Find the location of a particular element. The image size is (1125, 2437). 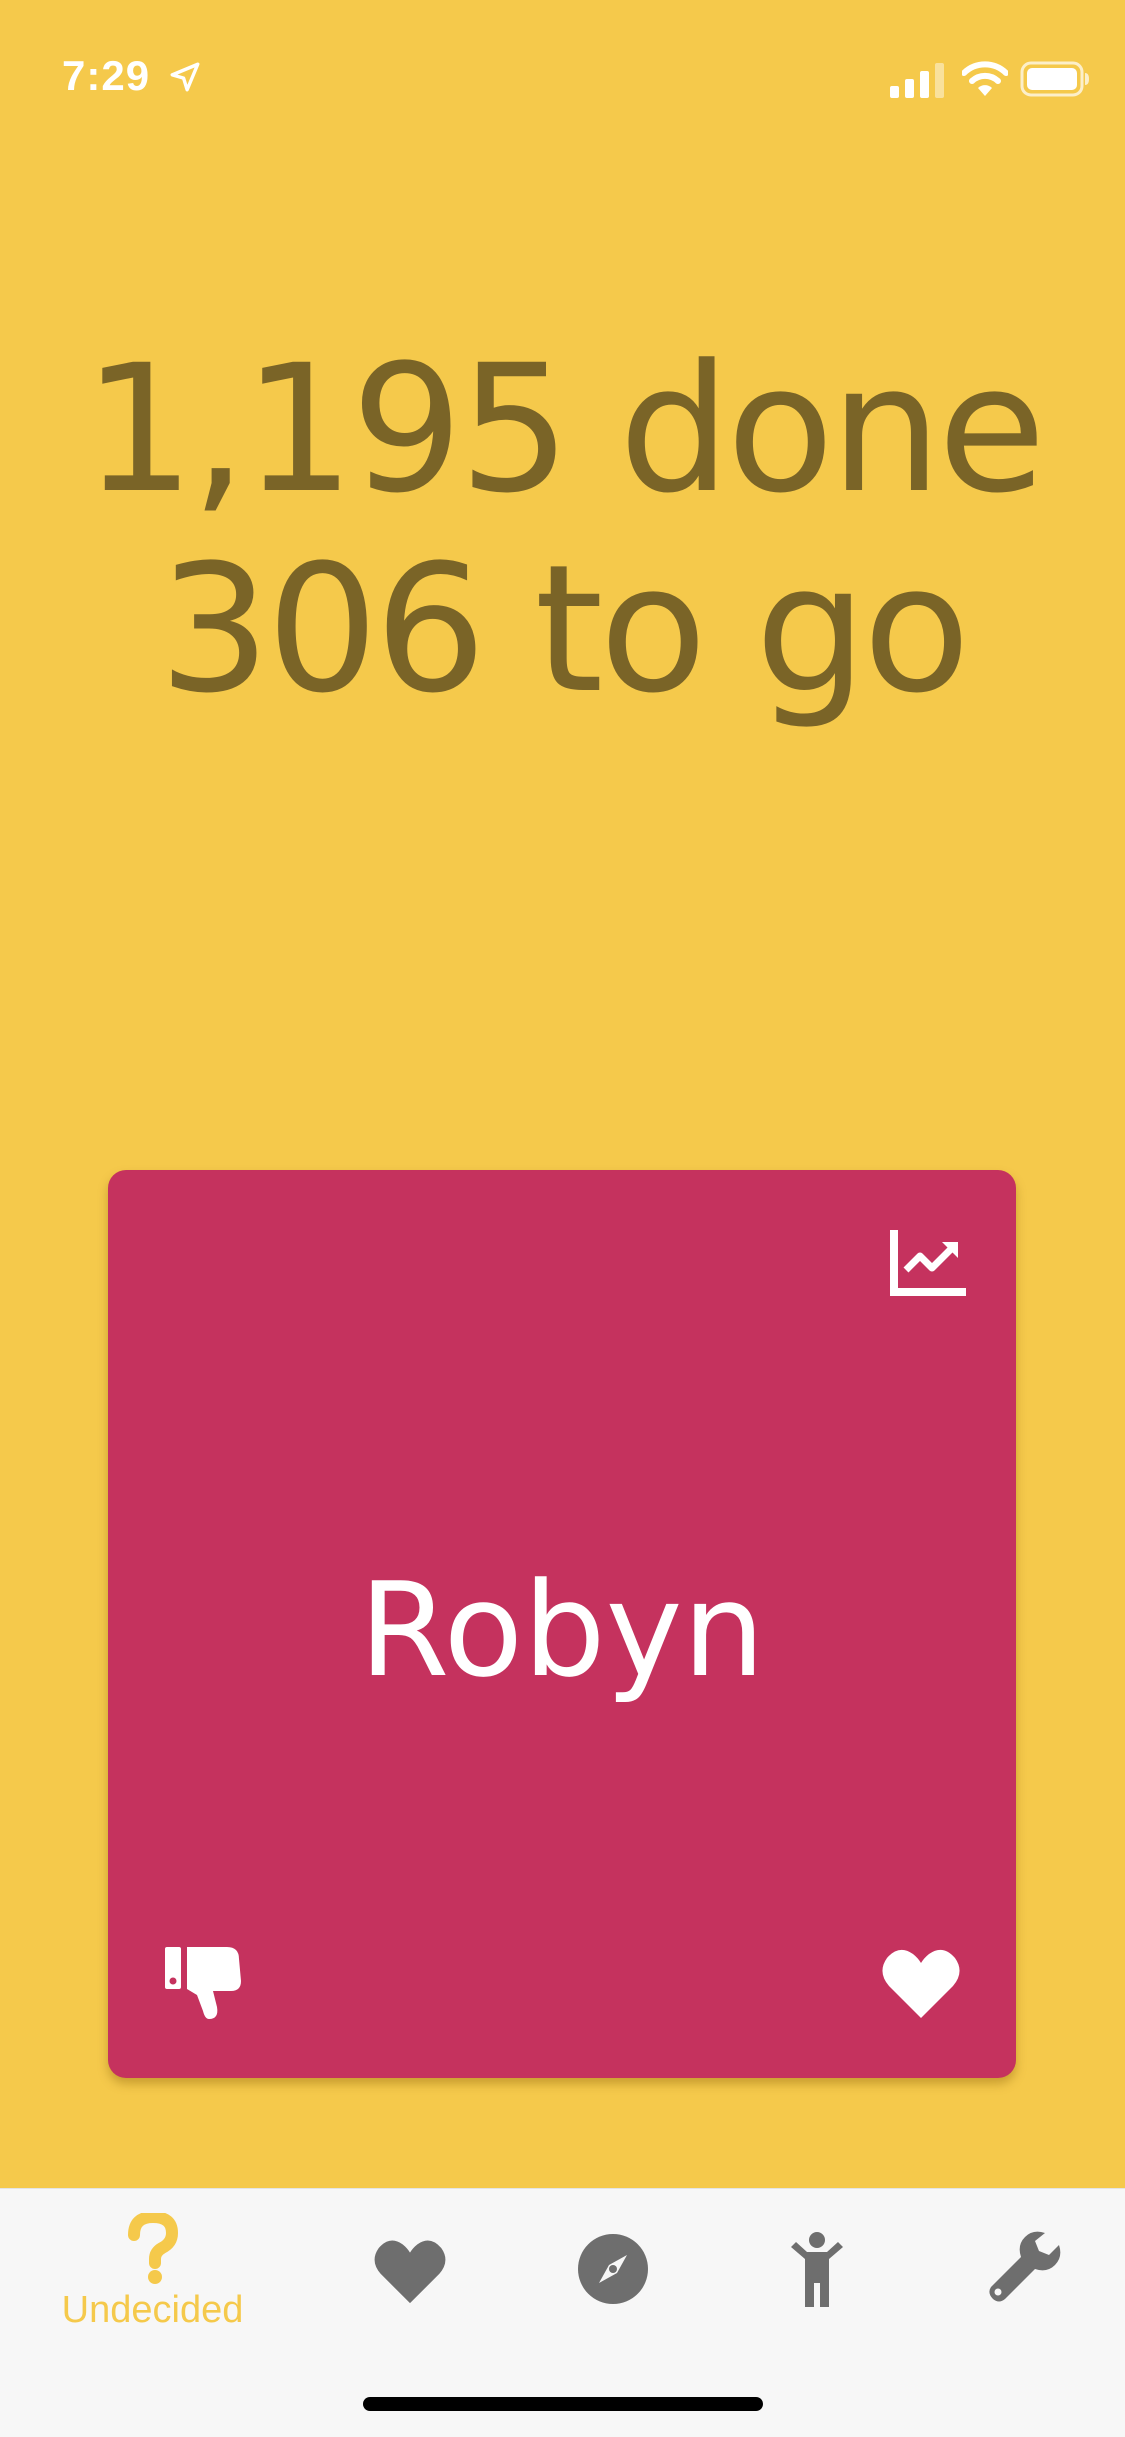

wrench-icon is located at coordinates (1024, 2266).